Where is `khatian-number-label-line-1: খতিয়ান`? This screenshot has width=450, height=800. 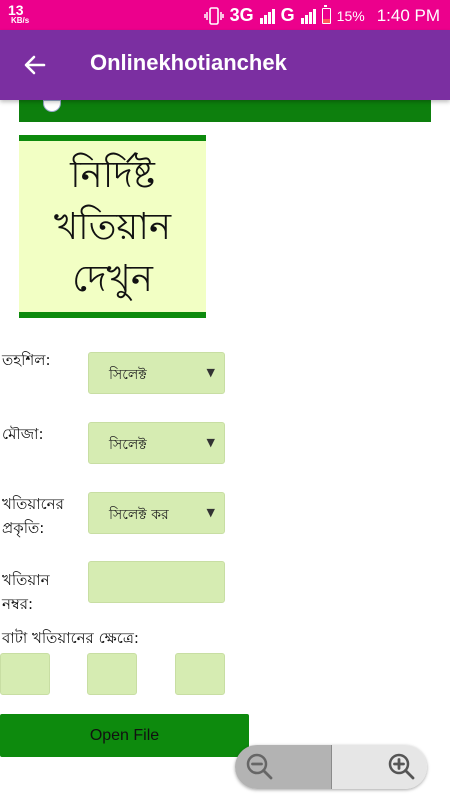
khatian-number-label-line-1: খতিয়ান is located at coordinates (26, 580).